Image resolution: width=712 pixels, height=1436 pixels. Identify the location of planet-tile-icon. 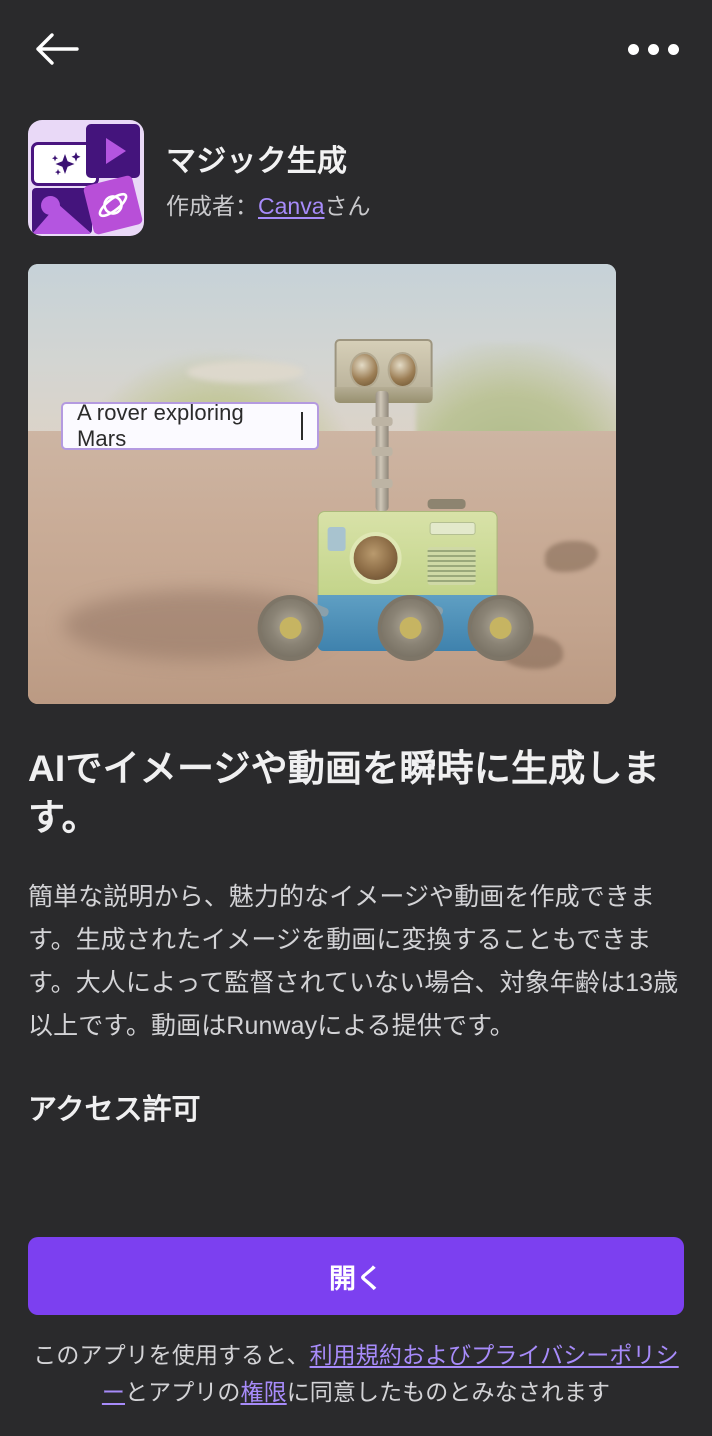
(113, 205).